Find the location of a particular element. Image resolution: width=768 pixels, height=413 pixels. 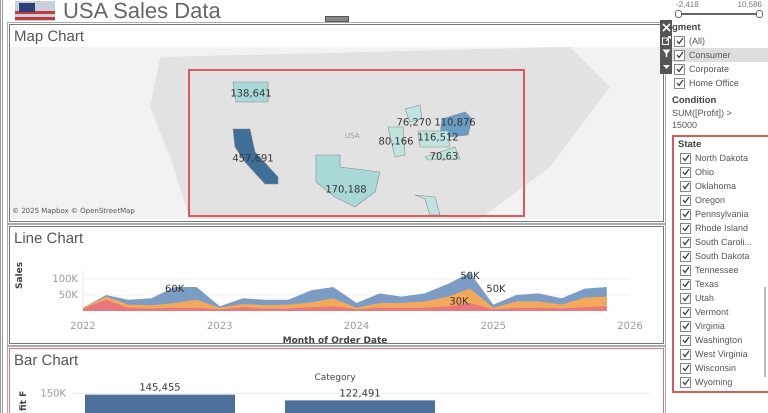

axis-tick-label: 50K is located at coordinates (68, 295).